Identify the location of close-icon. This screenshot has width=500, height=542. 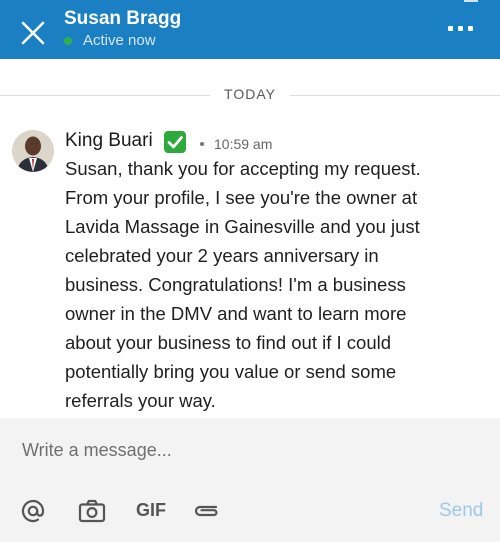
(33, 33).